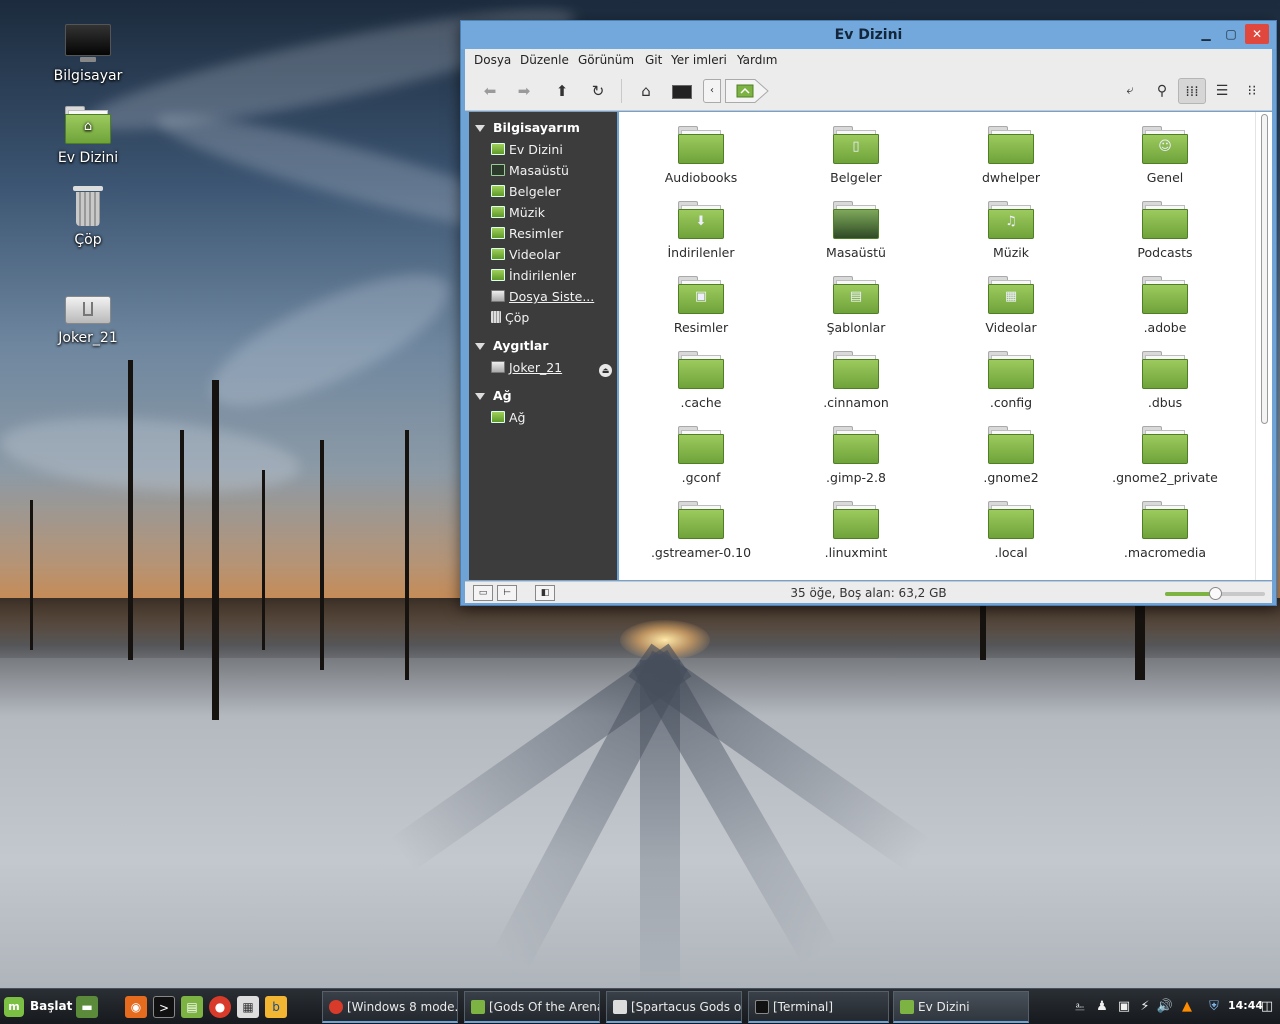  I want to click on terminal-launcher: >, so click(164, 1007).